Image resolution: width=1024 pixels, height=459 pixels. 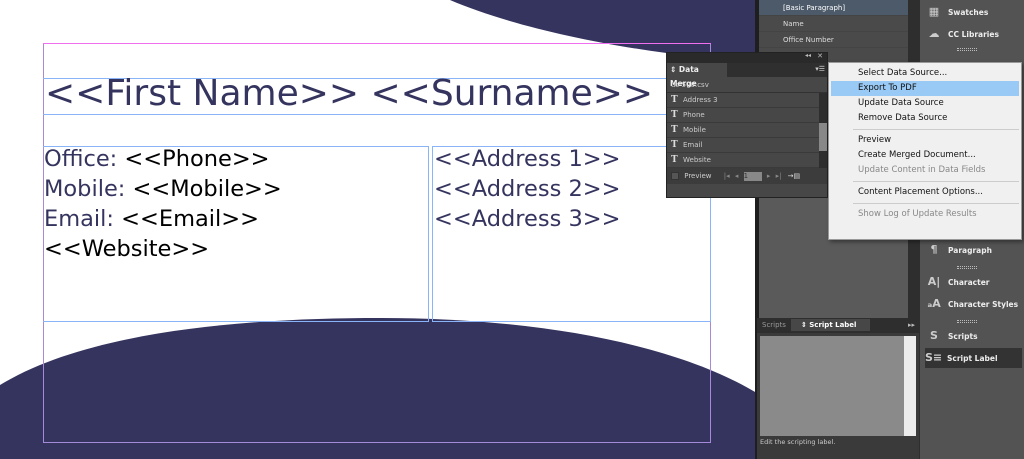 What do you see at coordinates (833, 325) in the screenshot?
I see `tab-script-label-text: Script Label` at bounding box center [833, 325].